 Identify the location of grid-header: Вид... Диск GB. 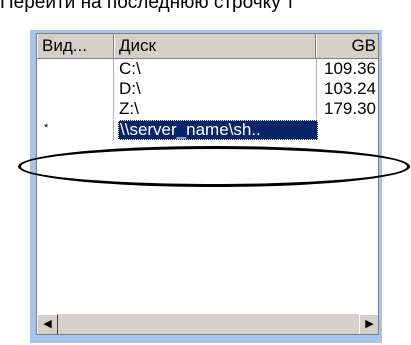
(207, 46).